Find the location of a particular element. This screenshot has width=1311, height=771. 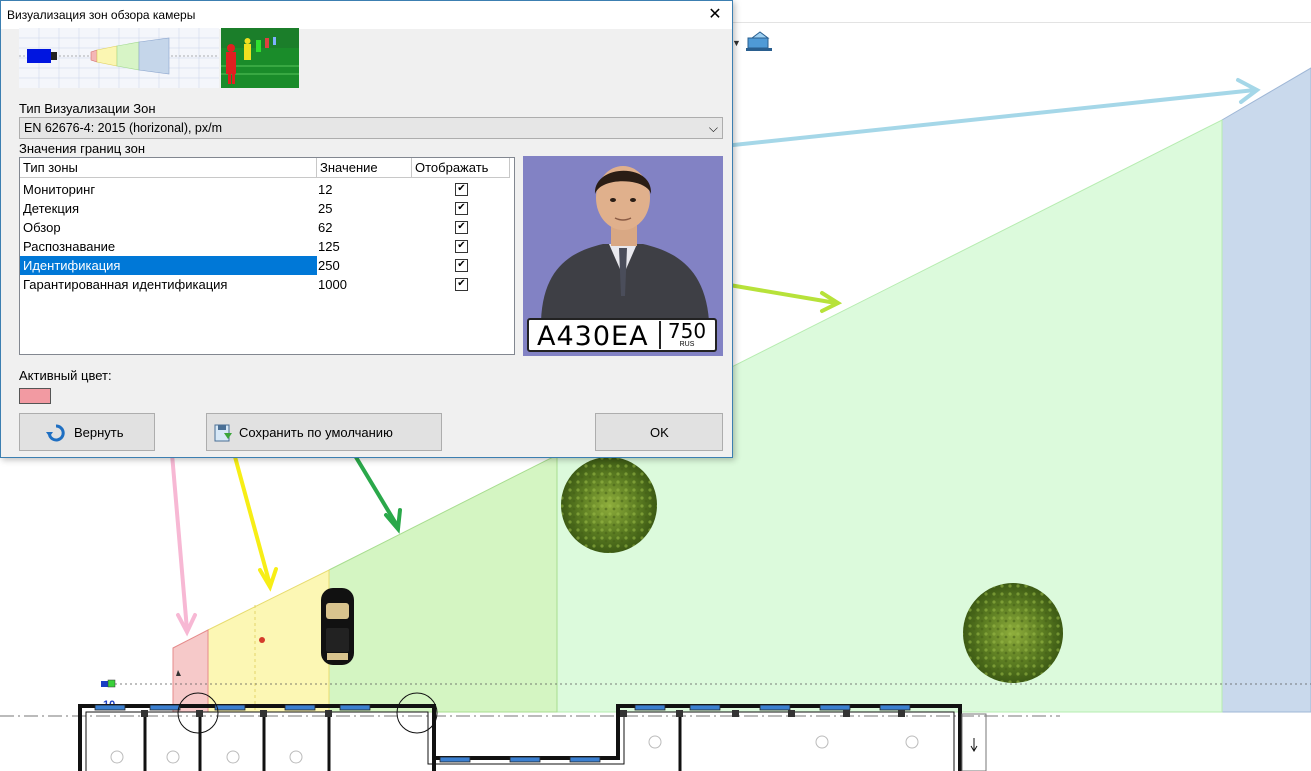

ok-button: OK is located at coordinates (659, 432).